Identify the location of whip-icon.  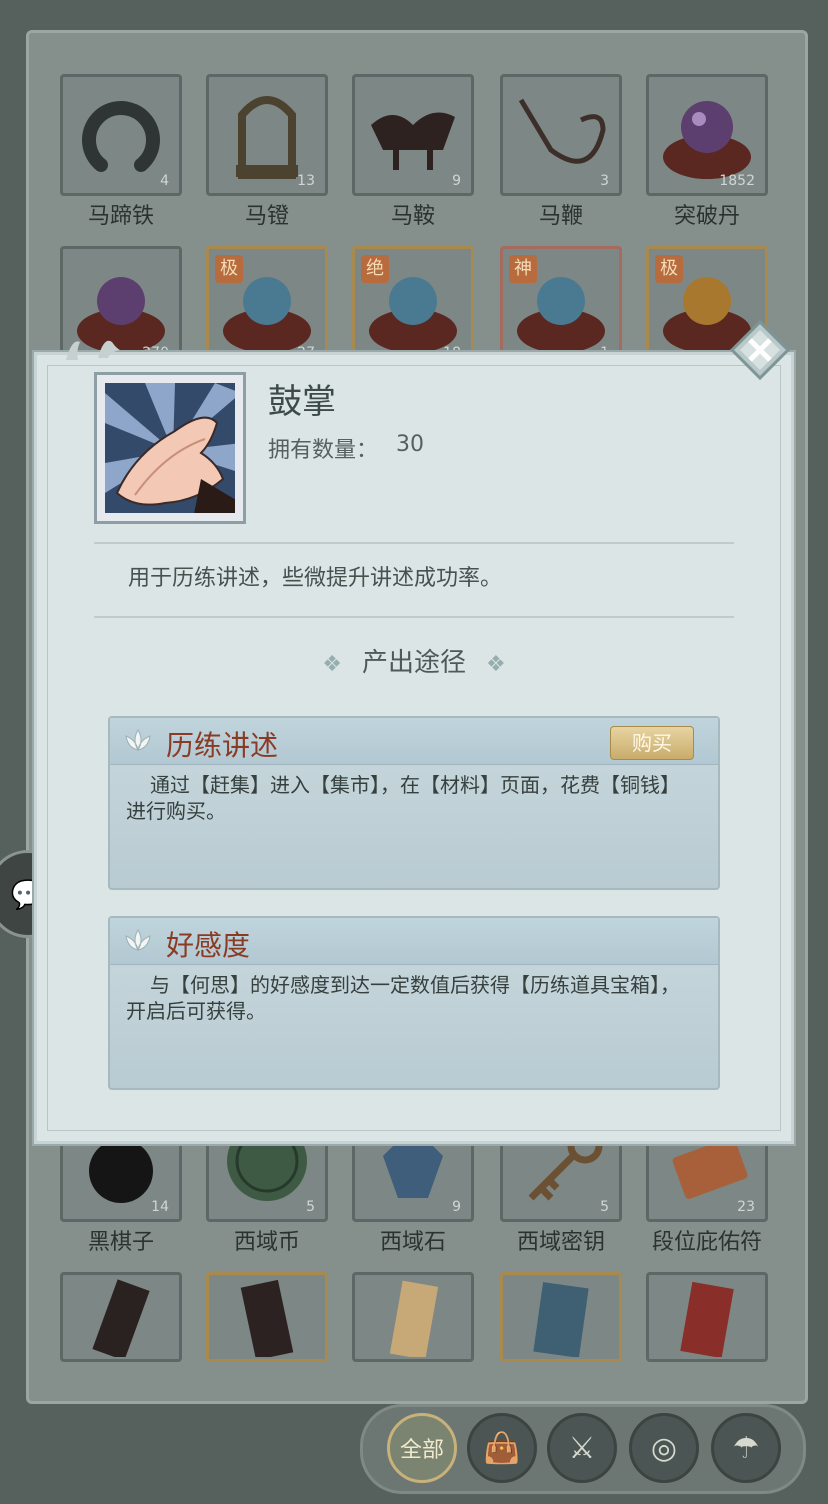
(562, 131).